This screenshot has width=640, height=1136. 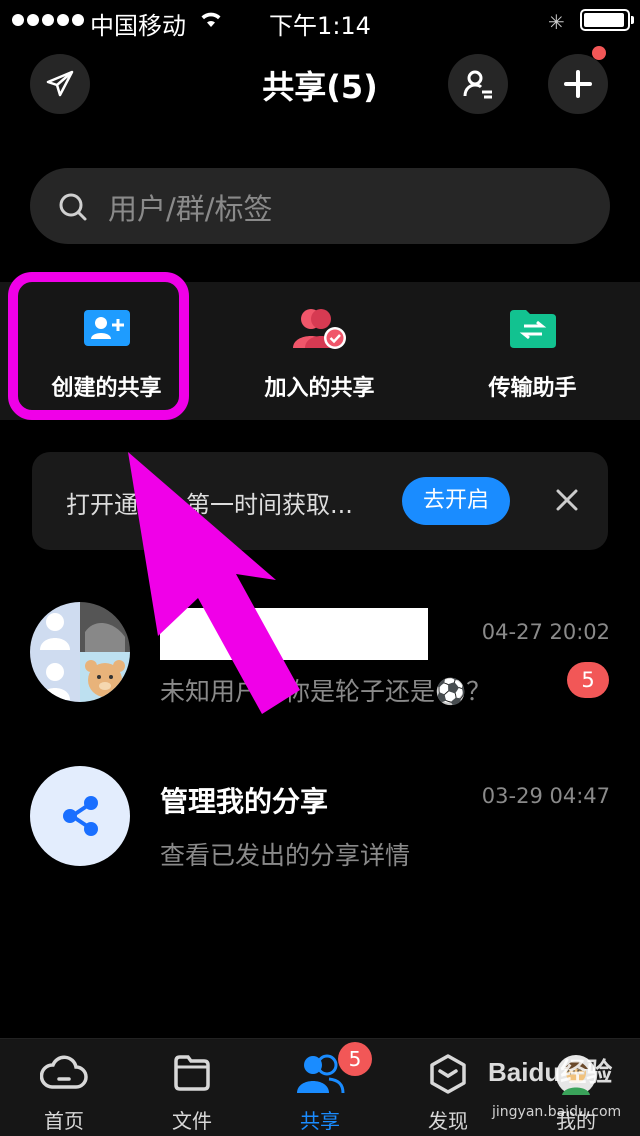 What do you see at coordinates (545, 796) in the screenshot?
I see `conversation-time: 03-29 04:47` at bounding box center [545, 796].